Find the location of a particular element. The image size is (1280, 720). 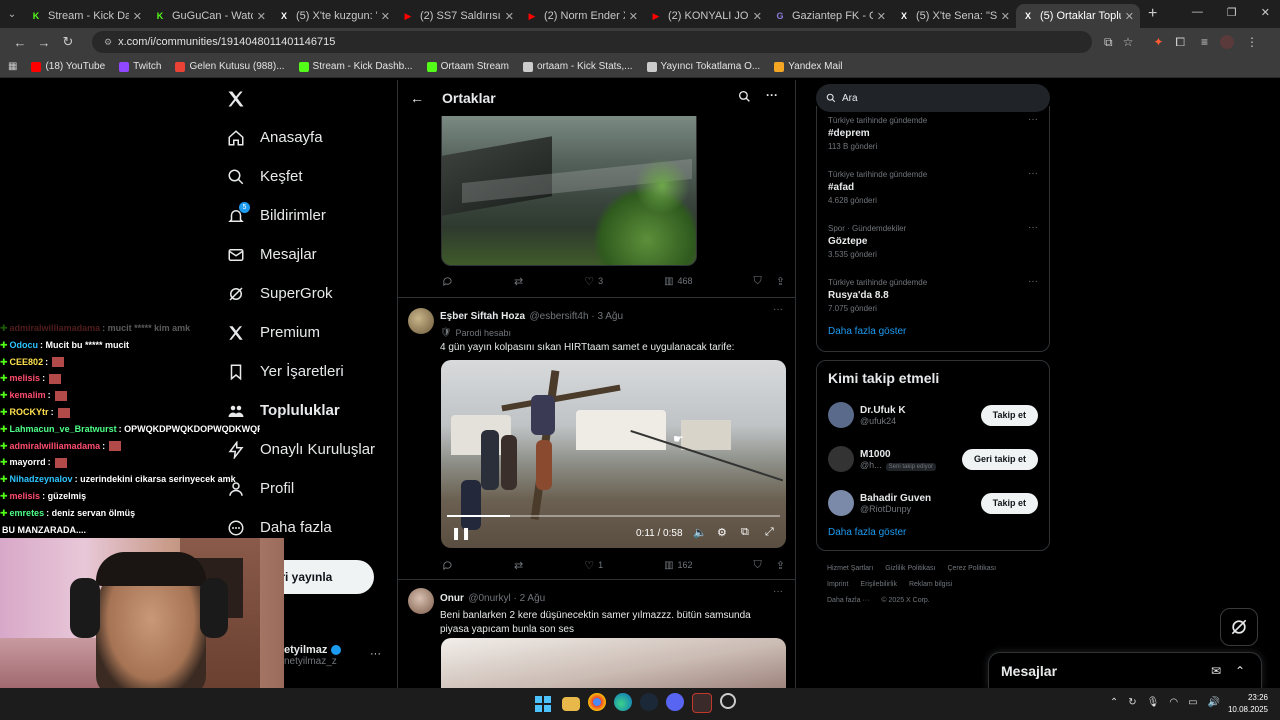

footer-link: Hizmet Şartları is located at coordinates (850, 569).